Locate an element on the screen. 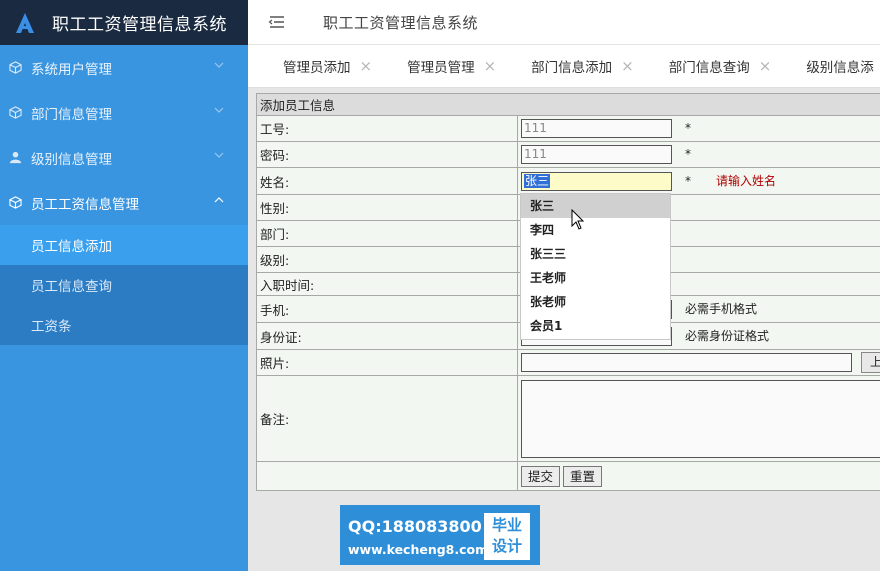  sidebar-menu: 系统用户管理 部门信息管理 级别信息管理 员工工资信息管理 is located at coordinates (124, 135).